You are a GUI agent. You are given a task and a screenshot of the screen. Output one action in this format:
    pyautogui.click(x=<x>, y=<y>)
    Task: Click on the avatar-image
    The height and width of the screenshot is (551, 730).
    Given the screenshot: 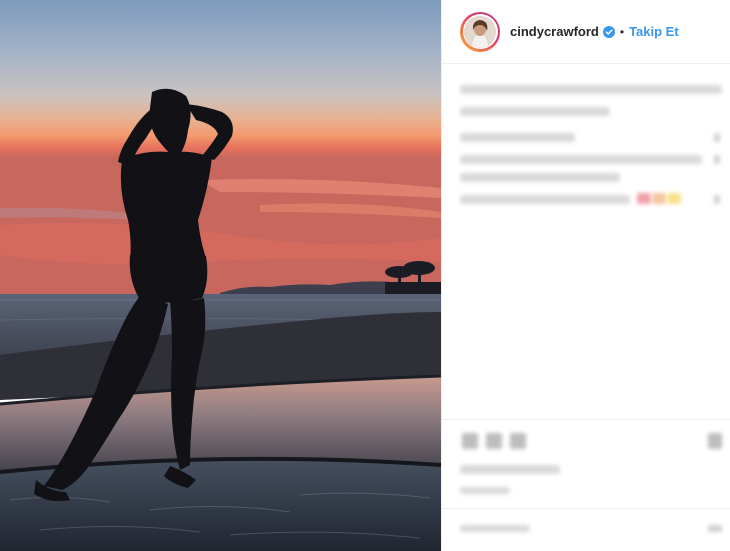 What is the action you would take?
    pyautogui.click(x=480, y=31)
    